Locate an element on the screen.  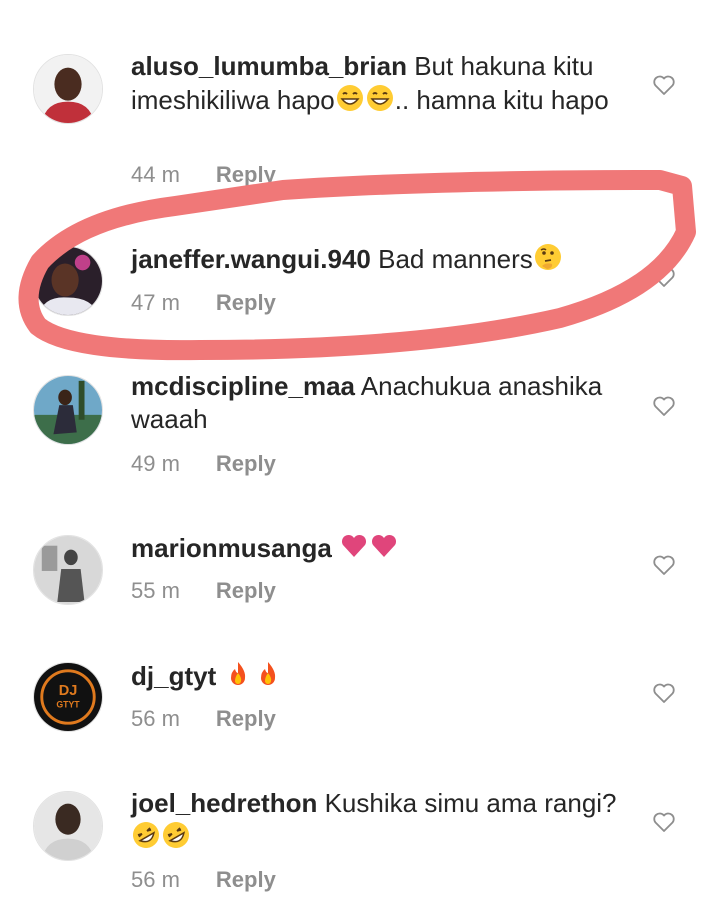
dj-logo-text: DJ is located at coordinates (68, 691).